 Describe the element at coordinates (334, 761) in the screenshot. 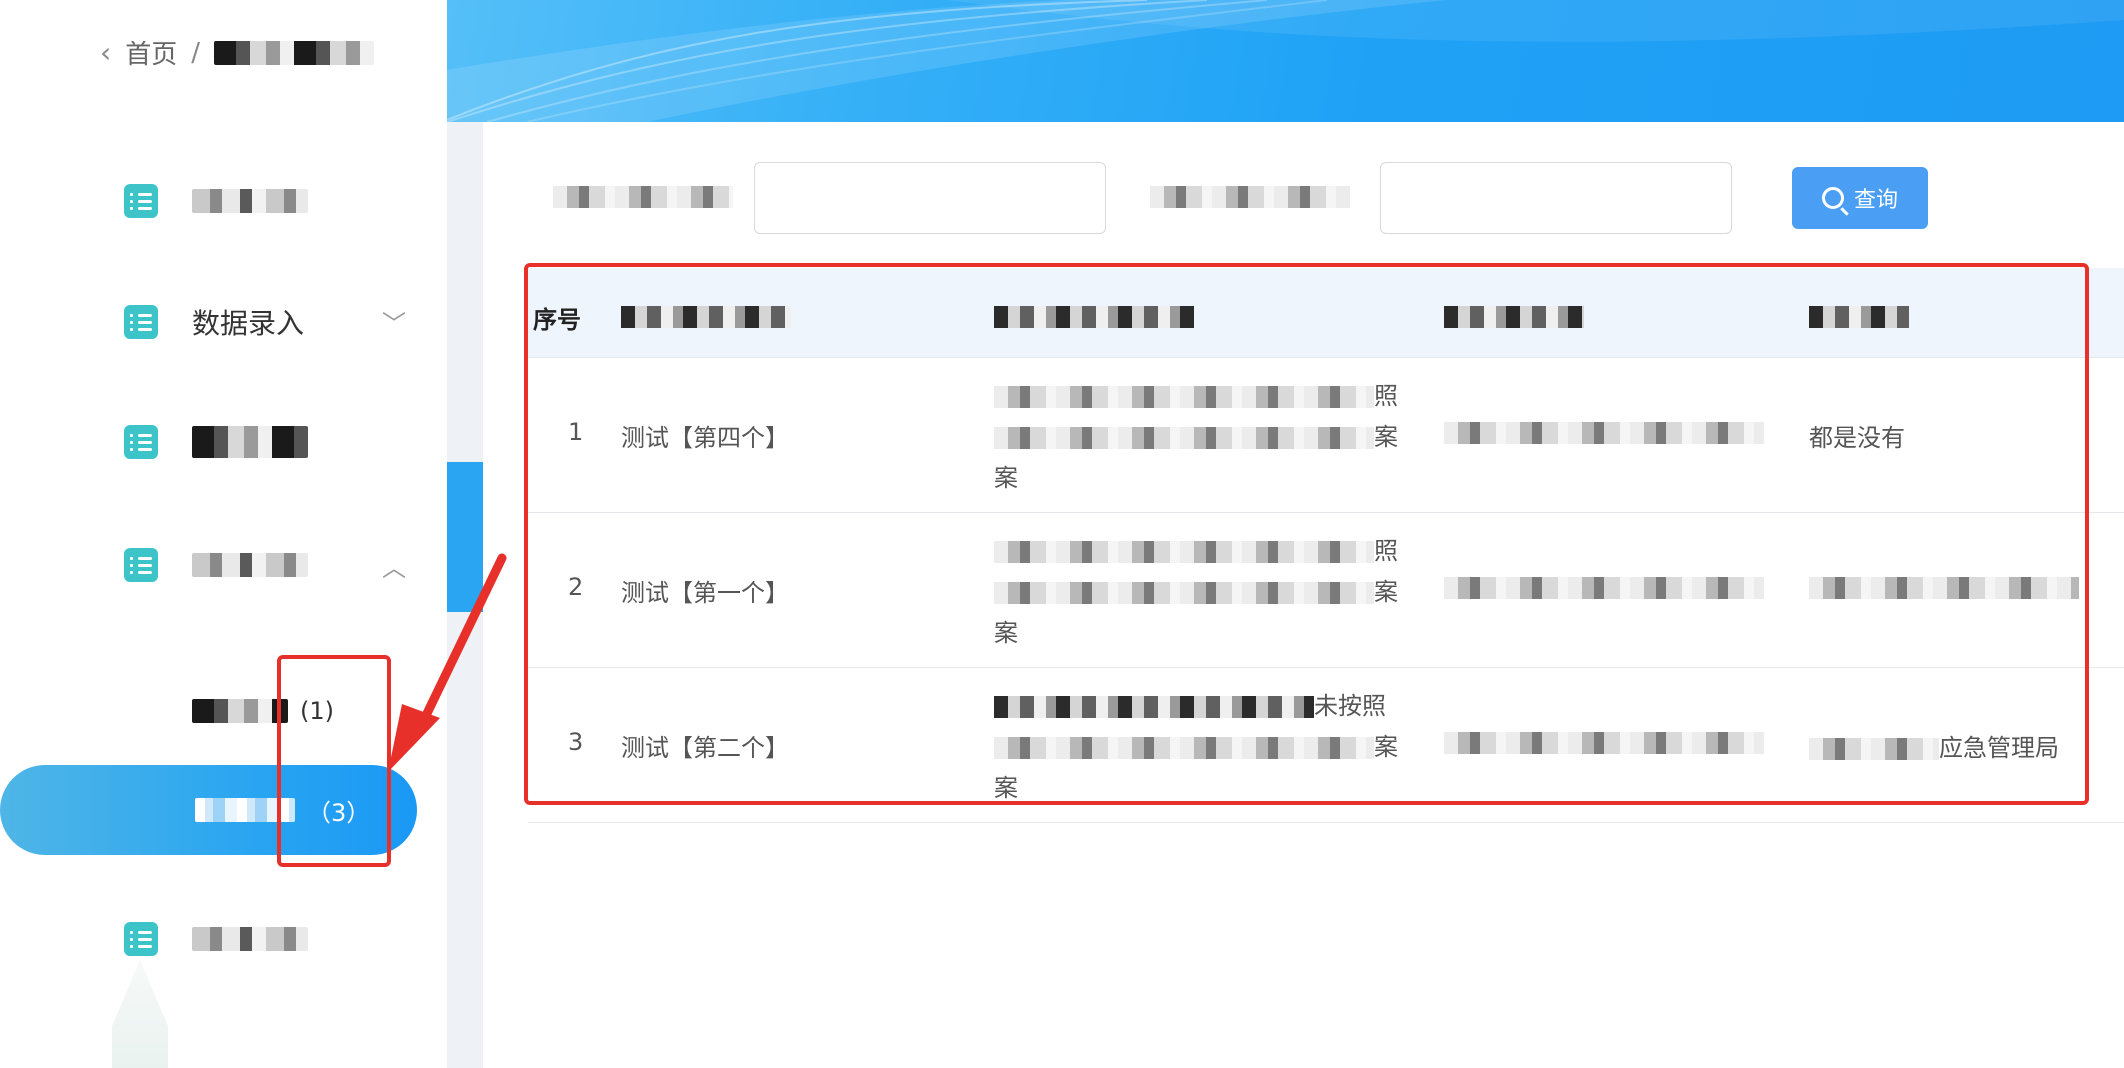

I see `annotation-box-count` at that location.